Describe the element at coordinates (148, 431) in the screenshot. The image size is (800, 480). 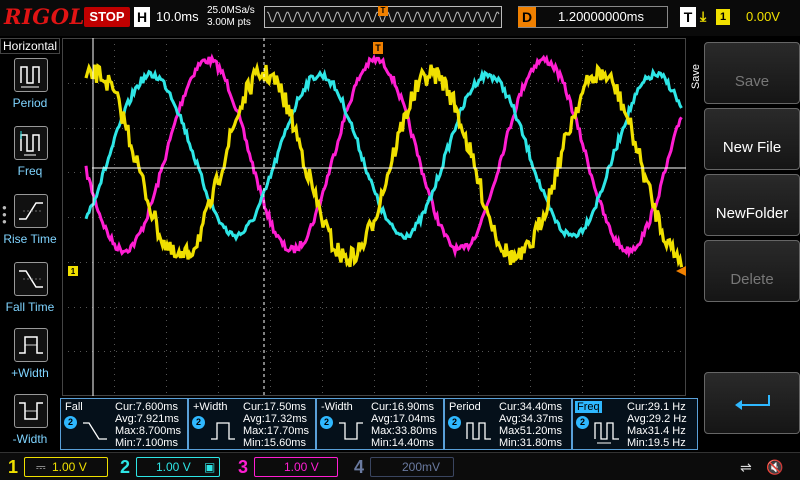
I see `measurement-max: Max:8.700ms` at that location.